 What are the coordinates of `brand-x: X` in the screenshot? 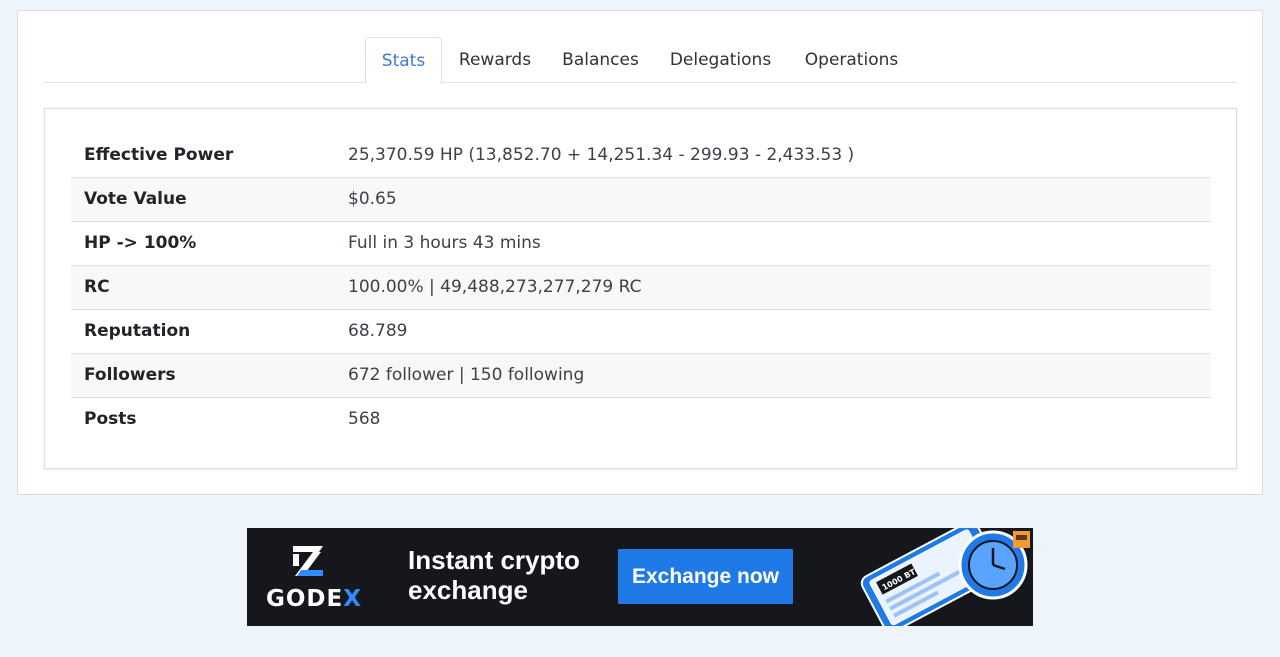 It's located at (352, 599).